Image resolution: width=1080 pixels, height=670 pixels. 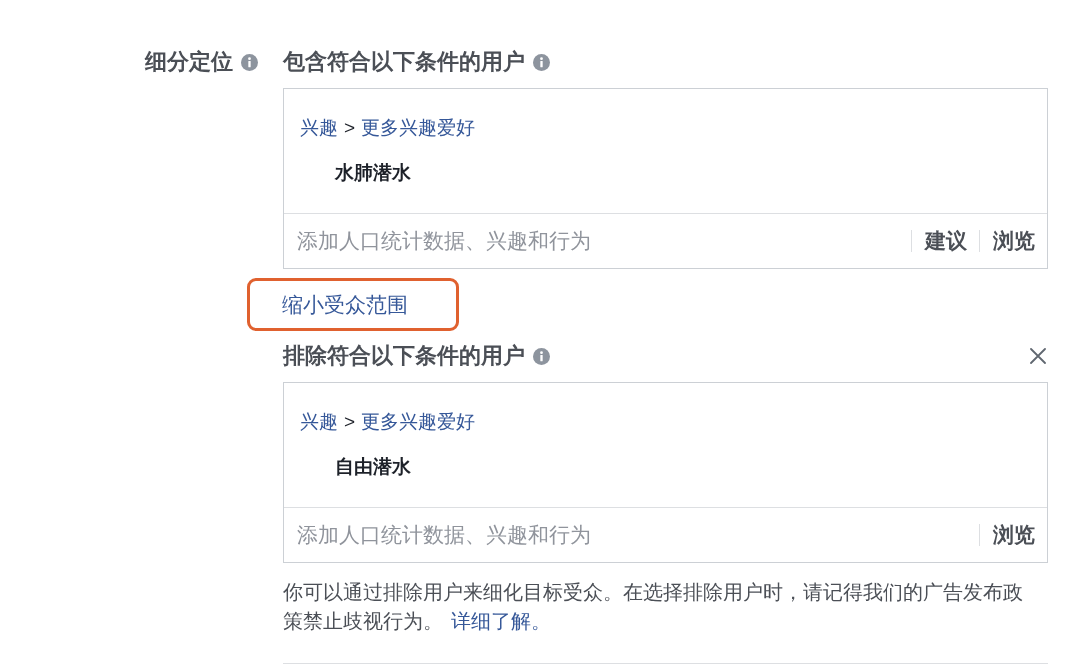 I want to click on narrow-audience-link: 缩小受众范围, so click(x=345, y=304).